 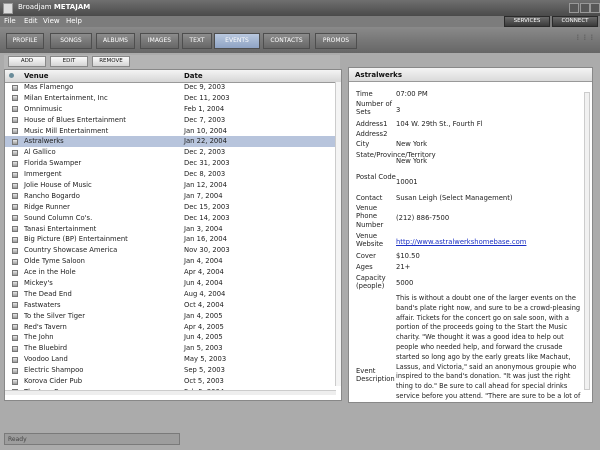 I want to click on layout-grip-icon: ⋮⋮⋮, so click(x=585, y=37).